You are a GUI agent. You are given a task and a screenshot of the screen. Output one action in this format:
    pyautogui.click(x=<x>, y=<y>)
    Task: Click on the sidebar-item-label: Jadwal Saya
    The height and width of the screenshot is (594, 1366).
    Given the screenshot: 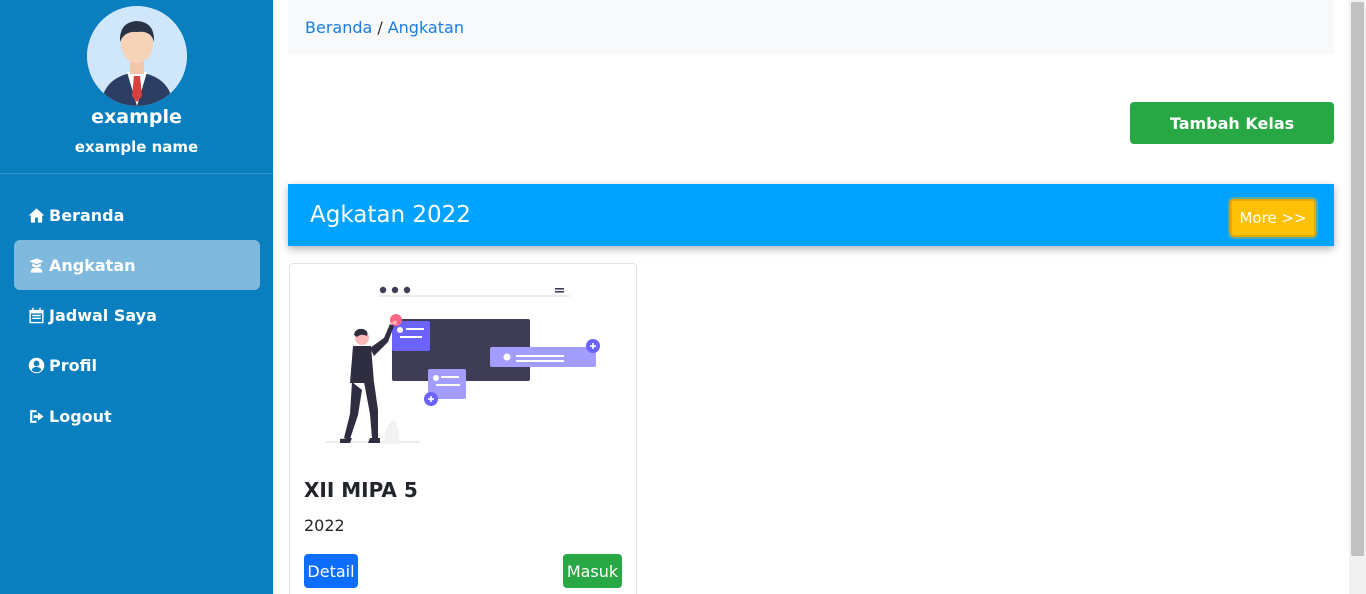 What is the action you would take?
    pyautogui.click(x=103, y=315)
    